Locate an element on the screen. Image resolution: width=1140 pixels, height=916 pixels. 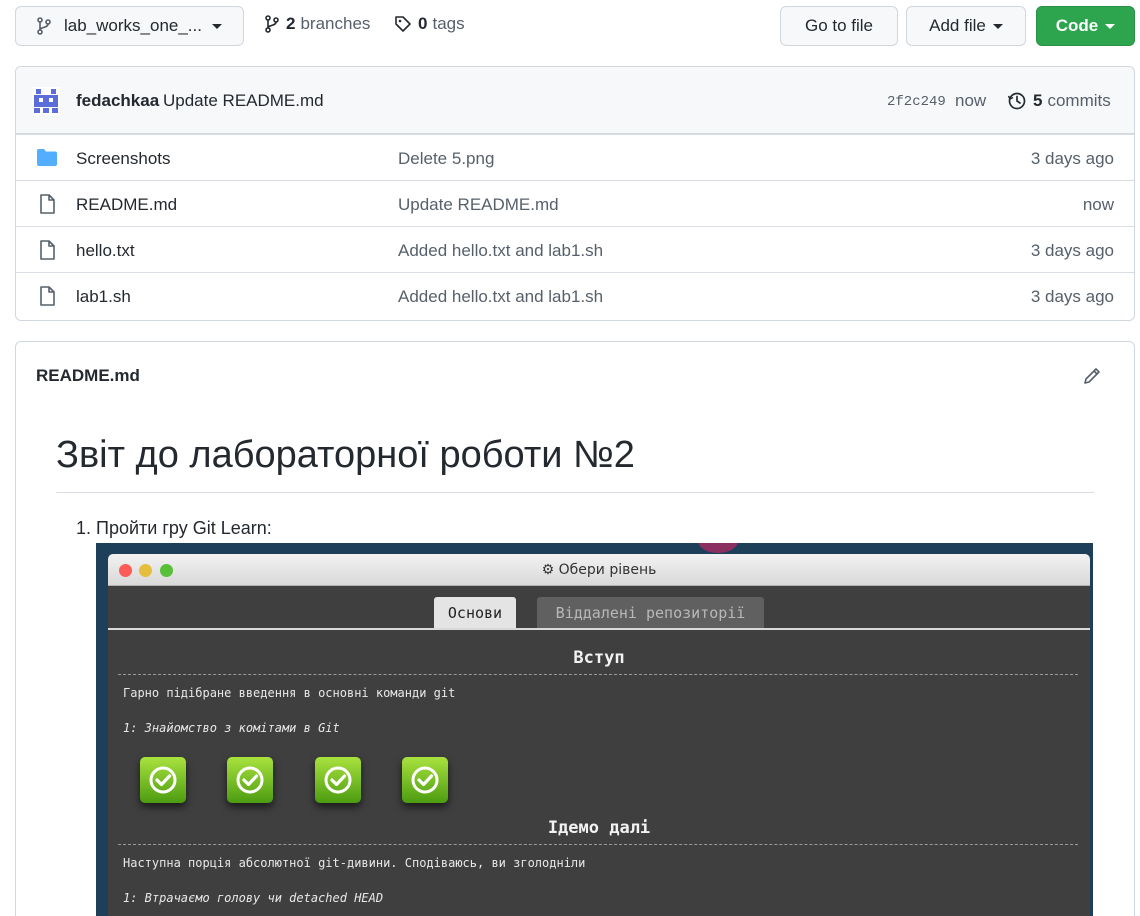
list-item-number: 1. is located at coordinates (84, 528).